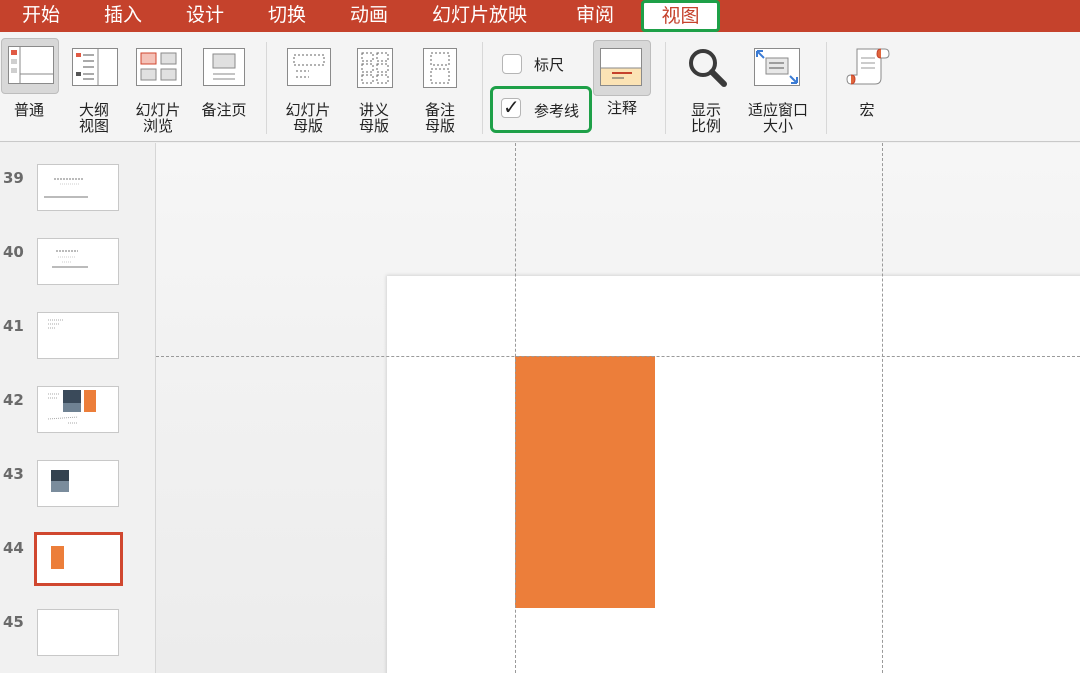  I want to click on checkmark-icon: ✓, so click(511, 107).